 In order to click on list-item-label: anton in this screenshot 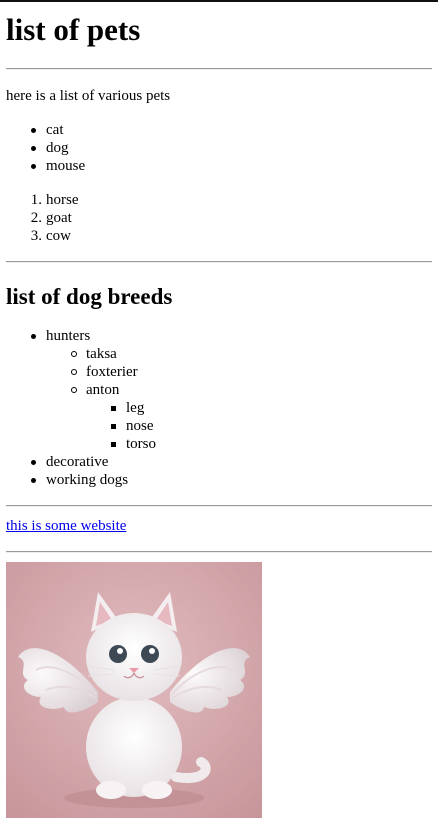, I will do `click(103, 390)`.